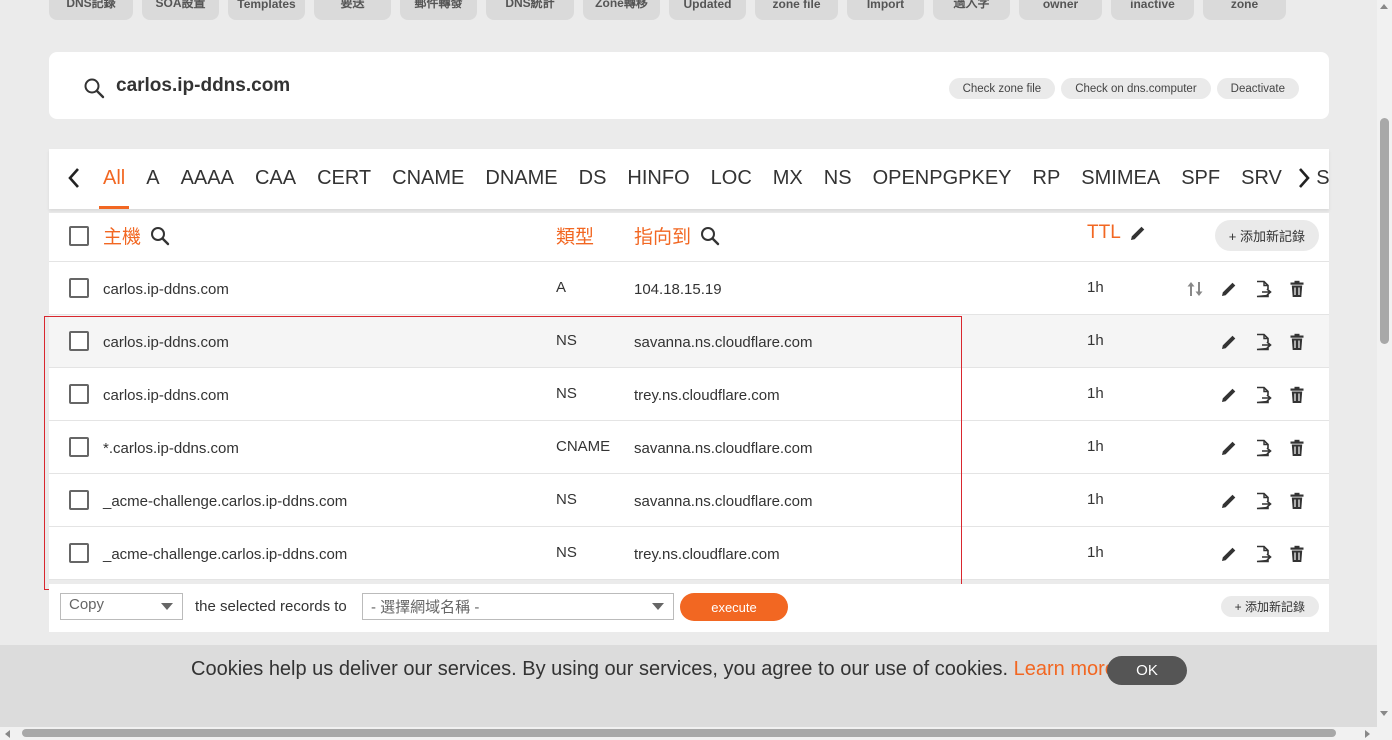  What do you see at coordinates (1384, 231) in the screenshot?
I see `vertical-scroll-thumb` at bounding box center [1384, 231].